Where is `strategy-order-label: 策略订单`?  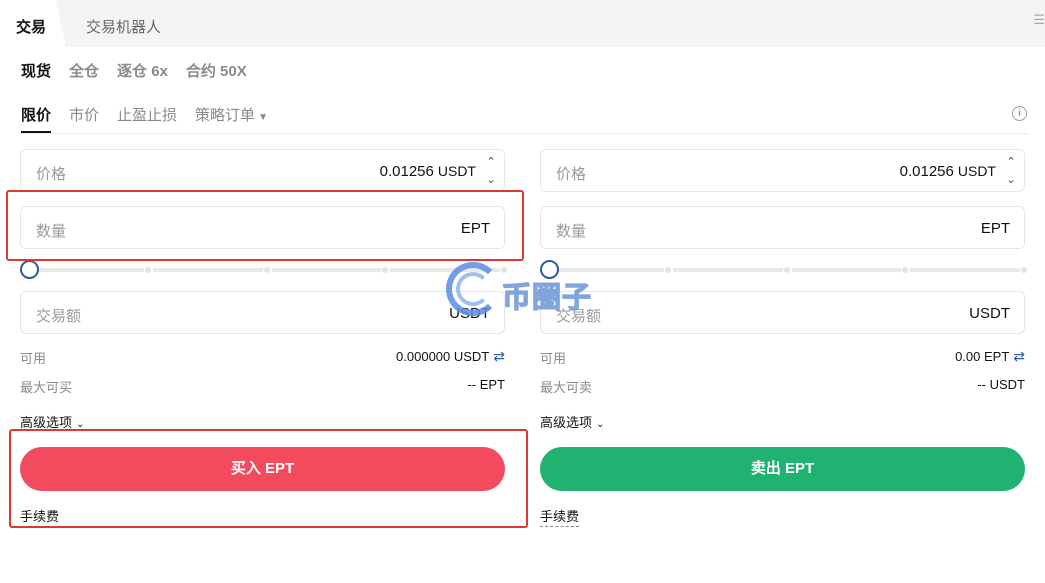
strategy-order-label: 策略订单 is located at coordinates (225, 115).